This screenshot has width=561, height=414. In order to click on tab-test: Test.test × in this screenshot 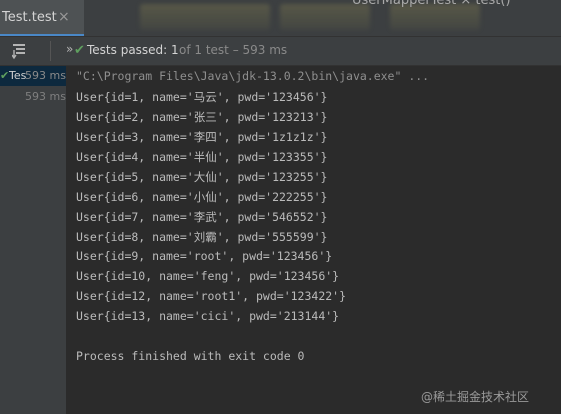, I will do `click(42, 18)`.